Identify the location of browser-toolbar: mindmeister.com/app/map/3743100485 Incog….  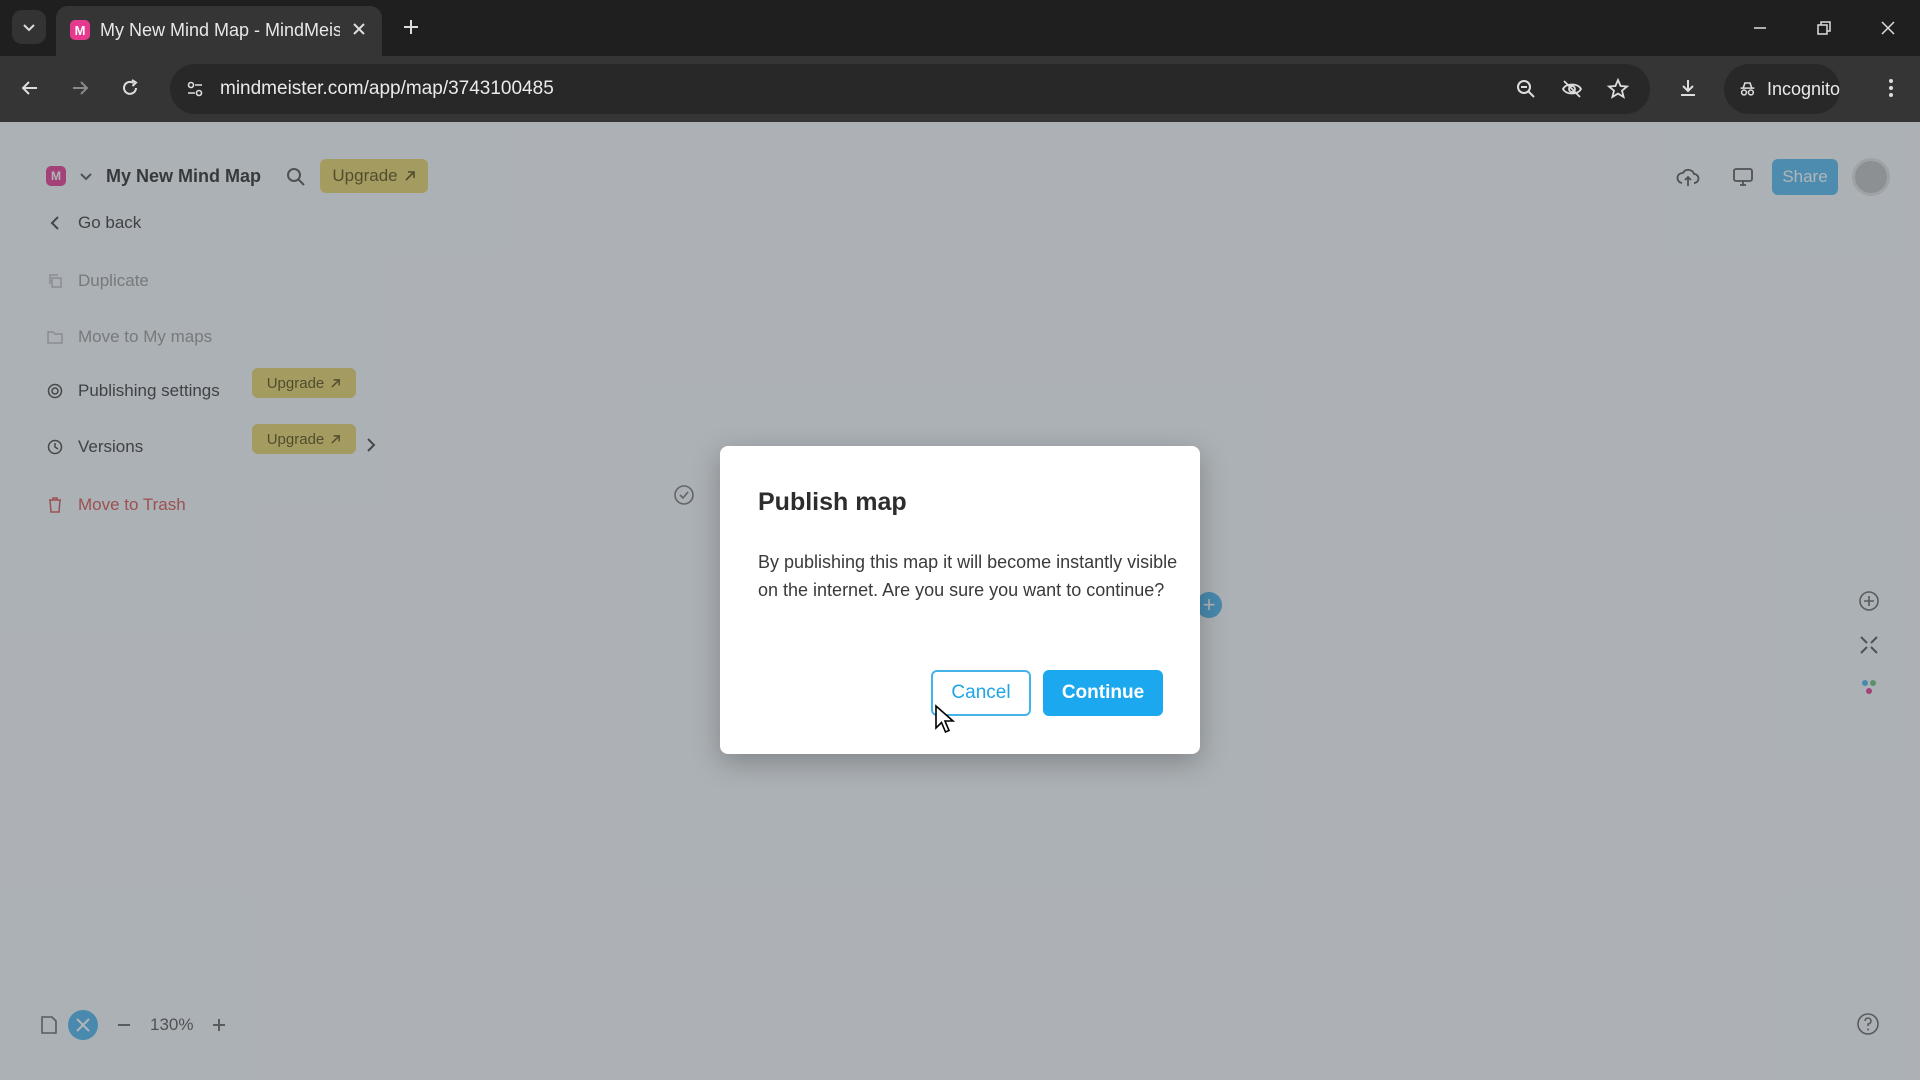
(960, 89).